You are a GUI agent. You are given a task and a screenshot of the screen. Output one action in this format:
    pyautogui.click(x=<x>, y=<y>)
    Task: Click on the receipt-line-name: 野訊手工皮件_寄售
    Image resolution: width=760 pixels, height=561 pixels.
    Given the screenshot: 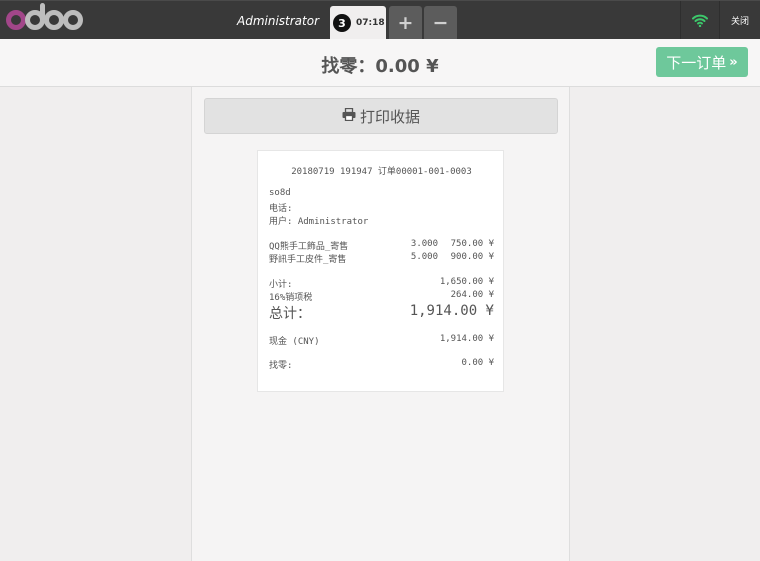 What is the action you would take?
    pyautogui.click(x=308, y=260)
    